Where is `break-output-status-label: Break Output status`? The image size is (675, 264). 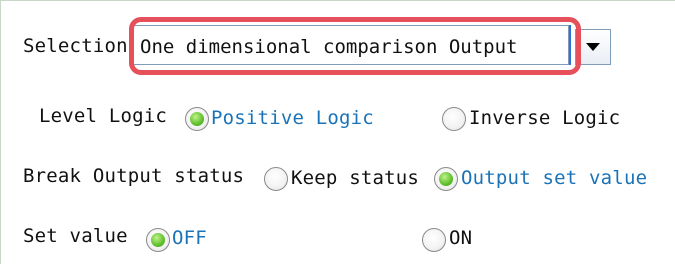 break-output-status-label: Break Output status is located at coordinates (134, 176).